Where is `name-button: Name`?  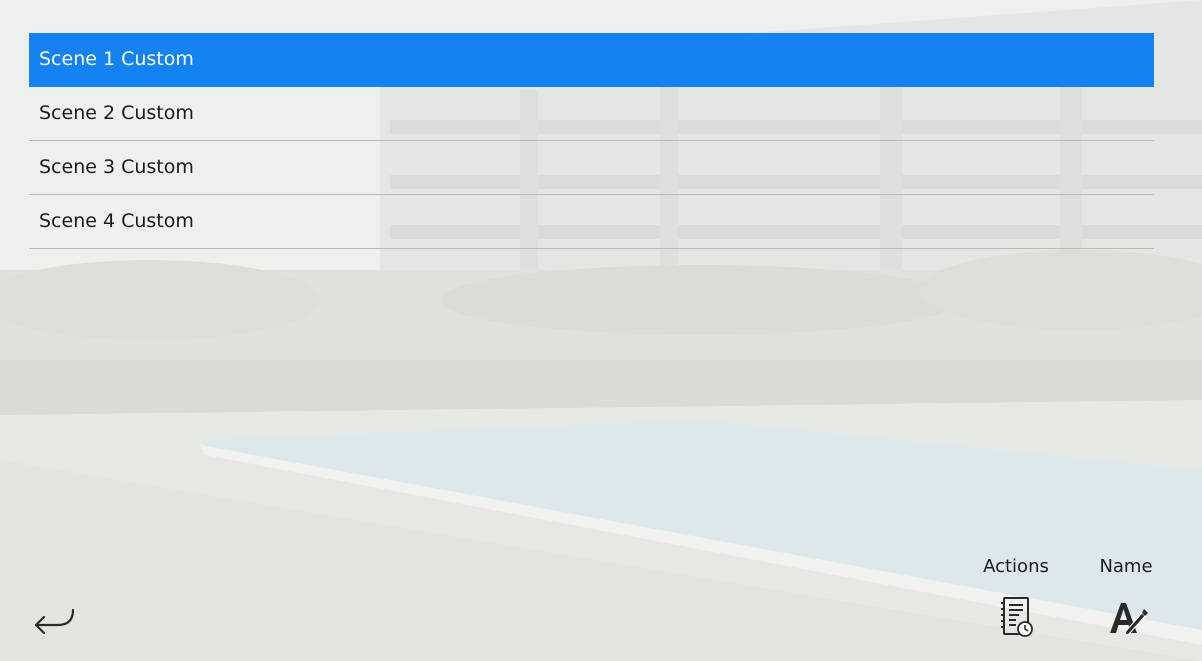
name-button: Name is located at coordinates (1126, 596).